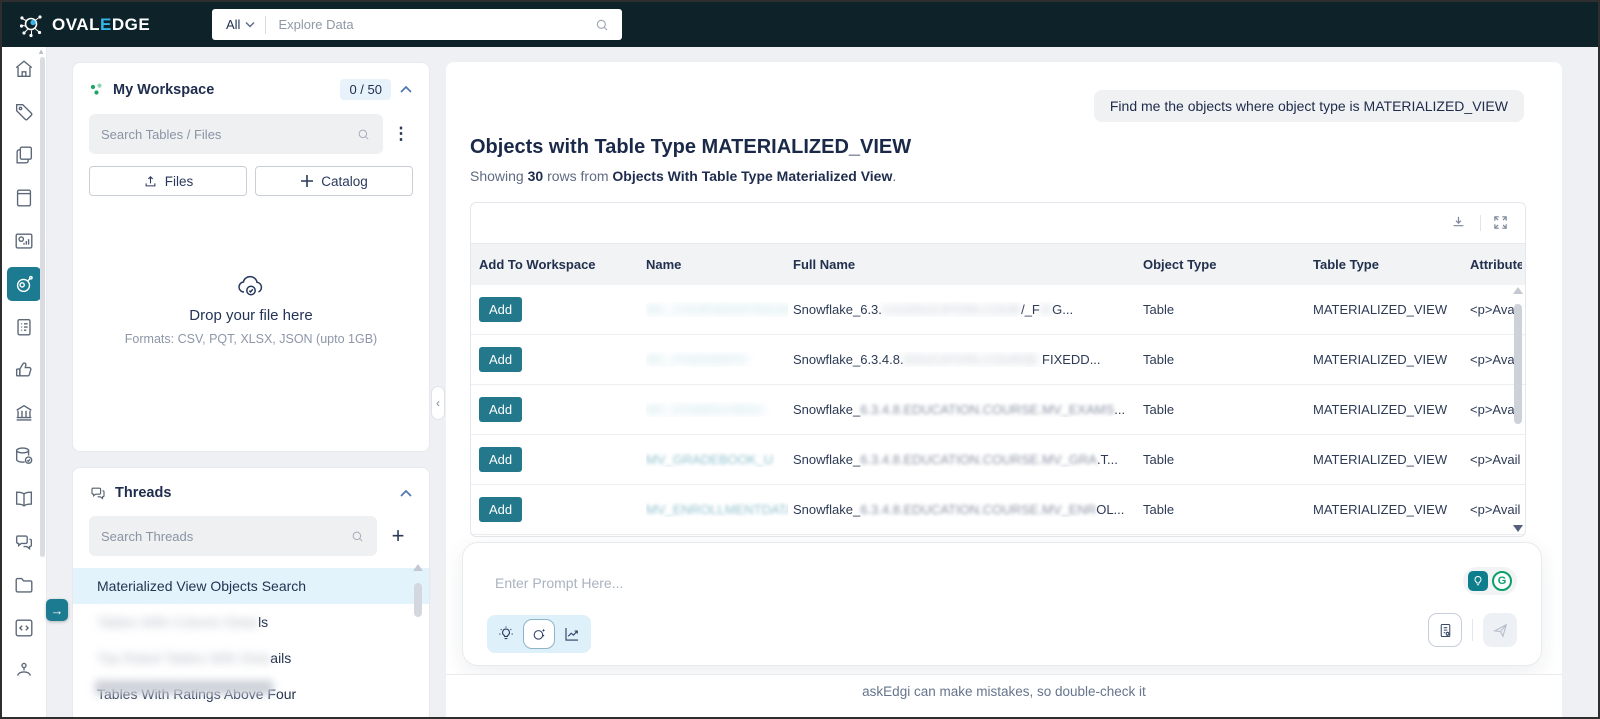  Describe the element at coordinates (197, 694) in the screenshot. I see `thread-label: Tables With Ratings Above Four` at that location.